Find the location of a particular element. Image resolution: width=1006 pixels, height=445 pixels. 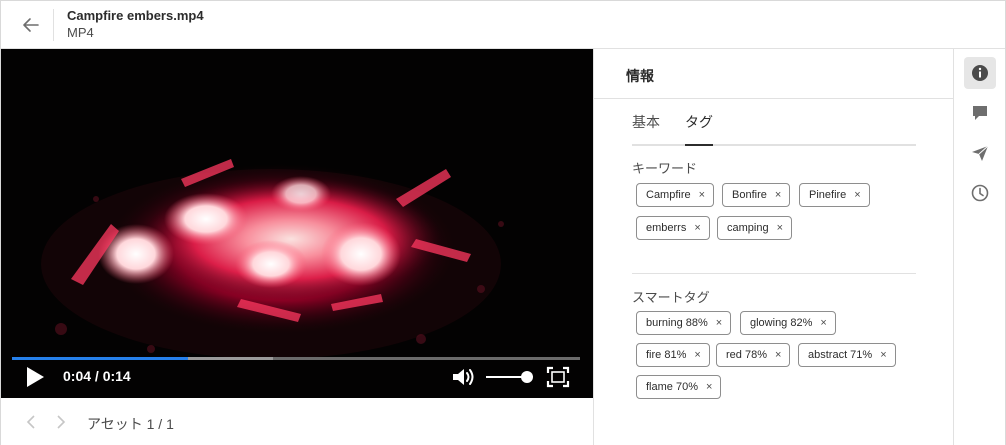

chevron-right-icon is located at coordinates (61, 422).